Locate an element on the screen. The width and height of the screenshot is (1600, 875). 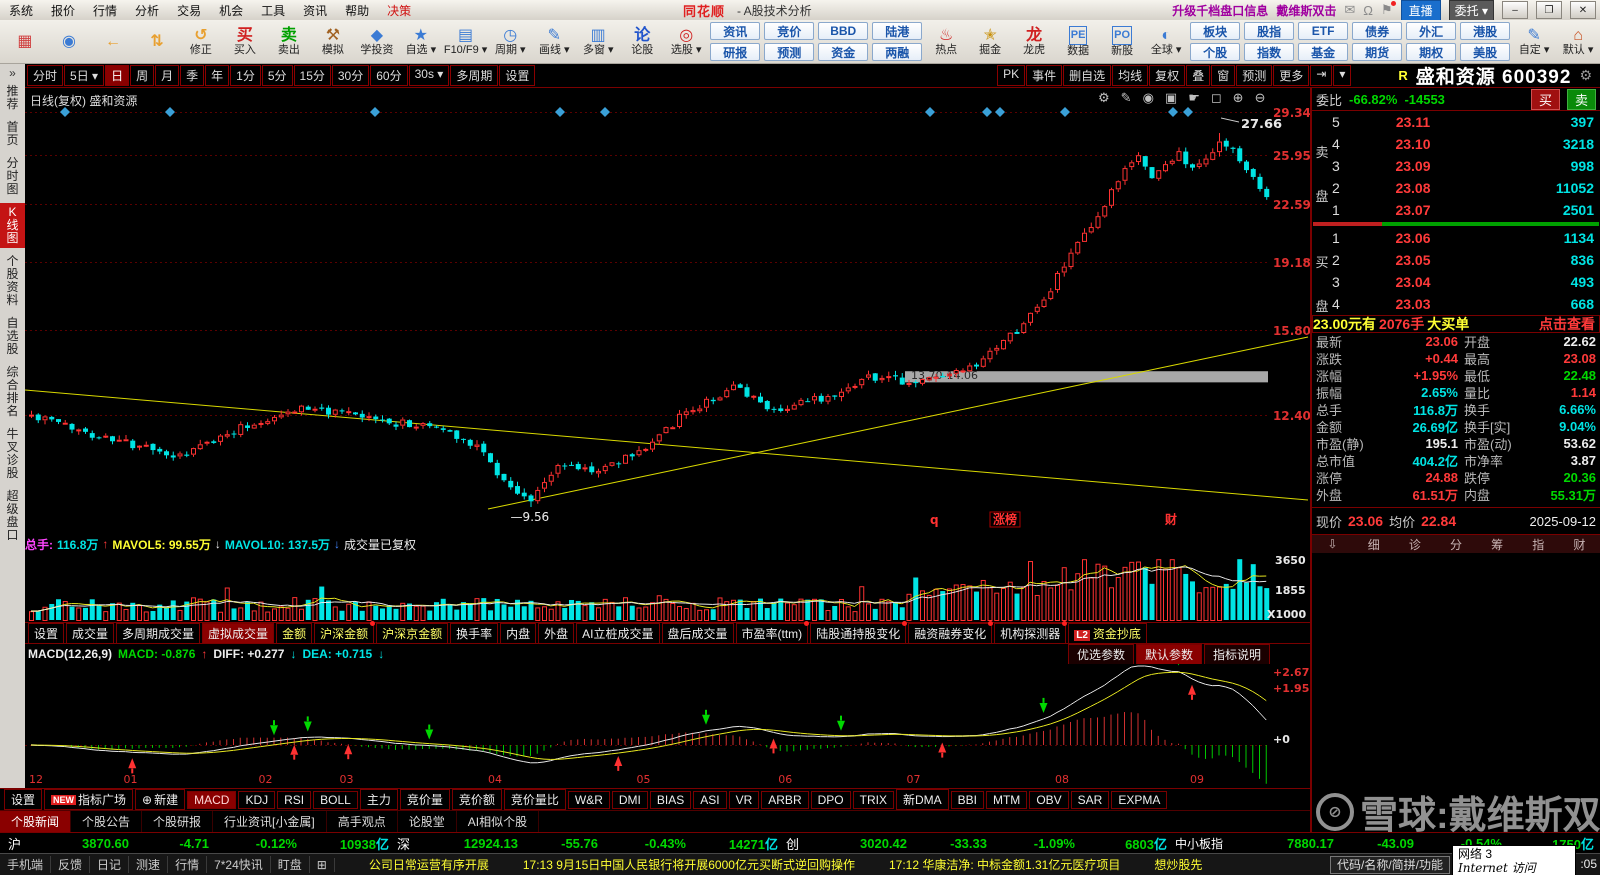
minimize-button: – is located at coordinates (1515, 10).